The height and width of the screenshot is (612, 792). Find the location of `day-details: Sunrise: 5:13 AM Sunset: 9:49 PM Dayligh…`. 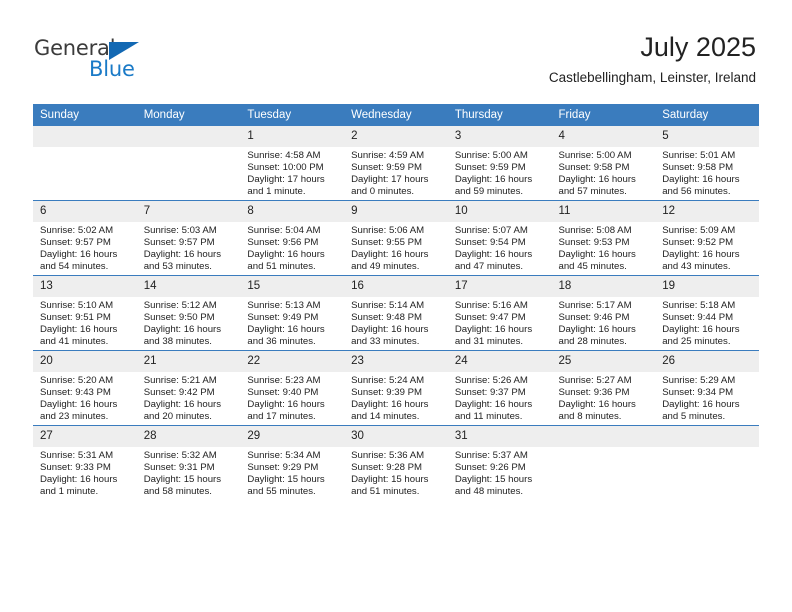

day-details: Sunrise: 5:13 AM Sunset: 9:49 PM Dayligh… is located at coordinates (292, 322).